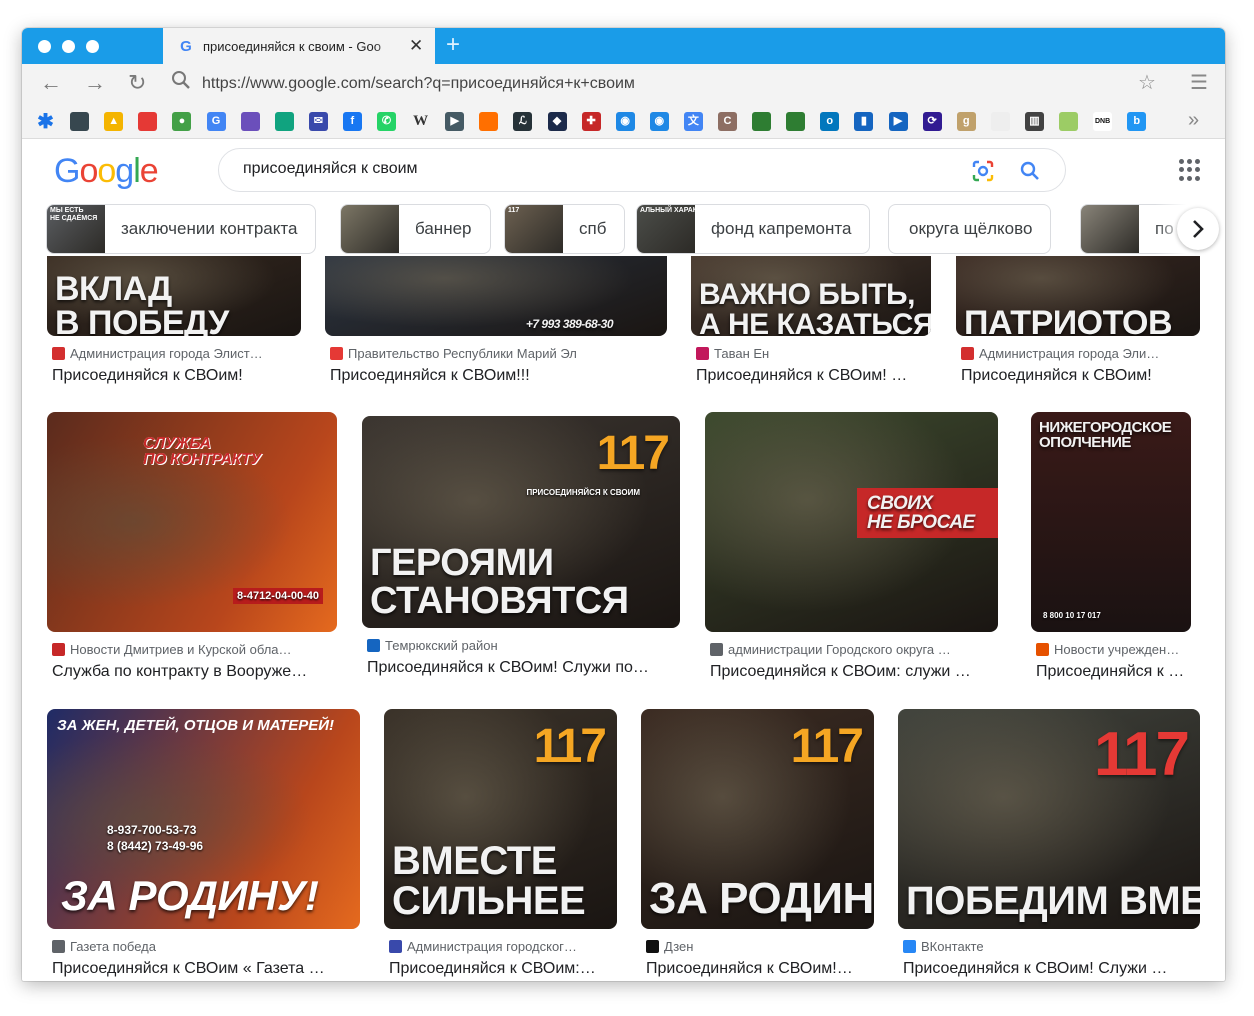 The image size is (1254, 1016). What do you see at coordinates (932, 121) in the screenshot?
I see `loop-bookmark-icon: ⟳` at bounding box center [932, 121].